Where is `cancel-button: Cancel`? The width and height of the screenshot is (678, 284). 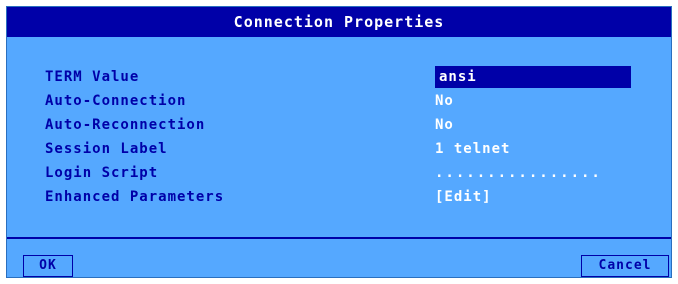 cancel-button: Cancel is located at coordinates (625, 266).